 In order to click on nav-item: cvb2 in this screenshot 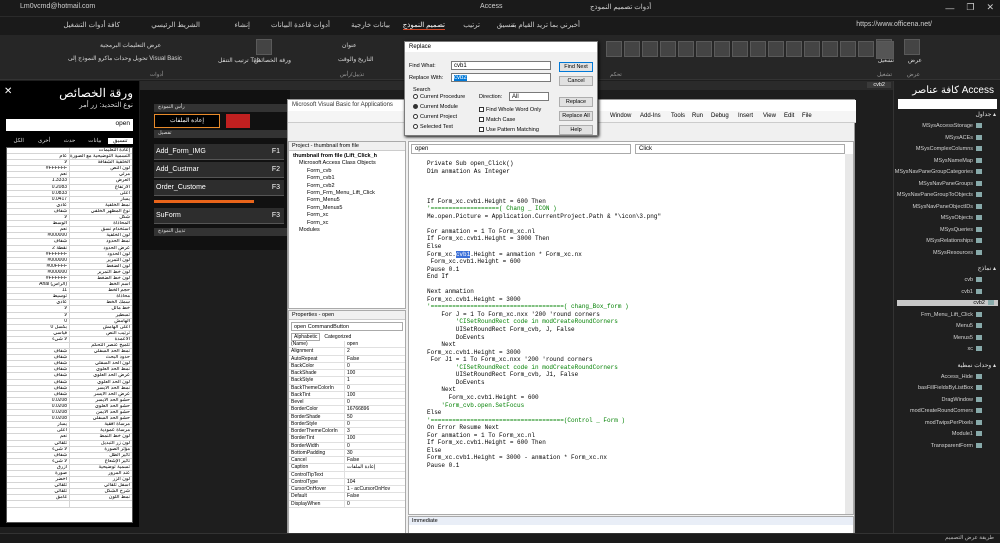, I will do `click(947, 303)`.